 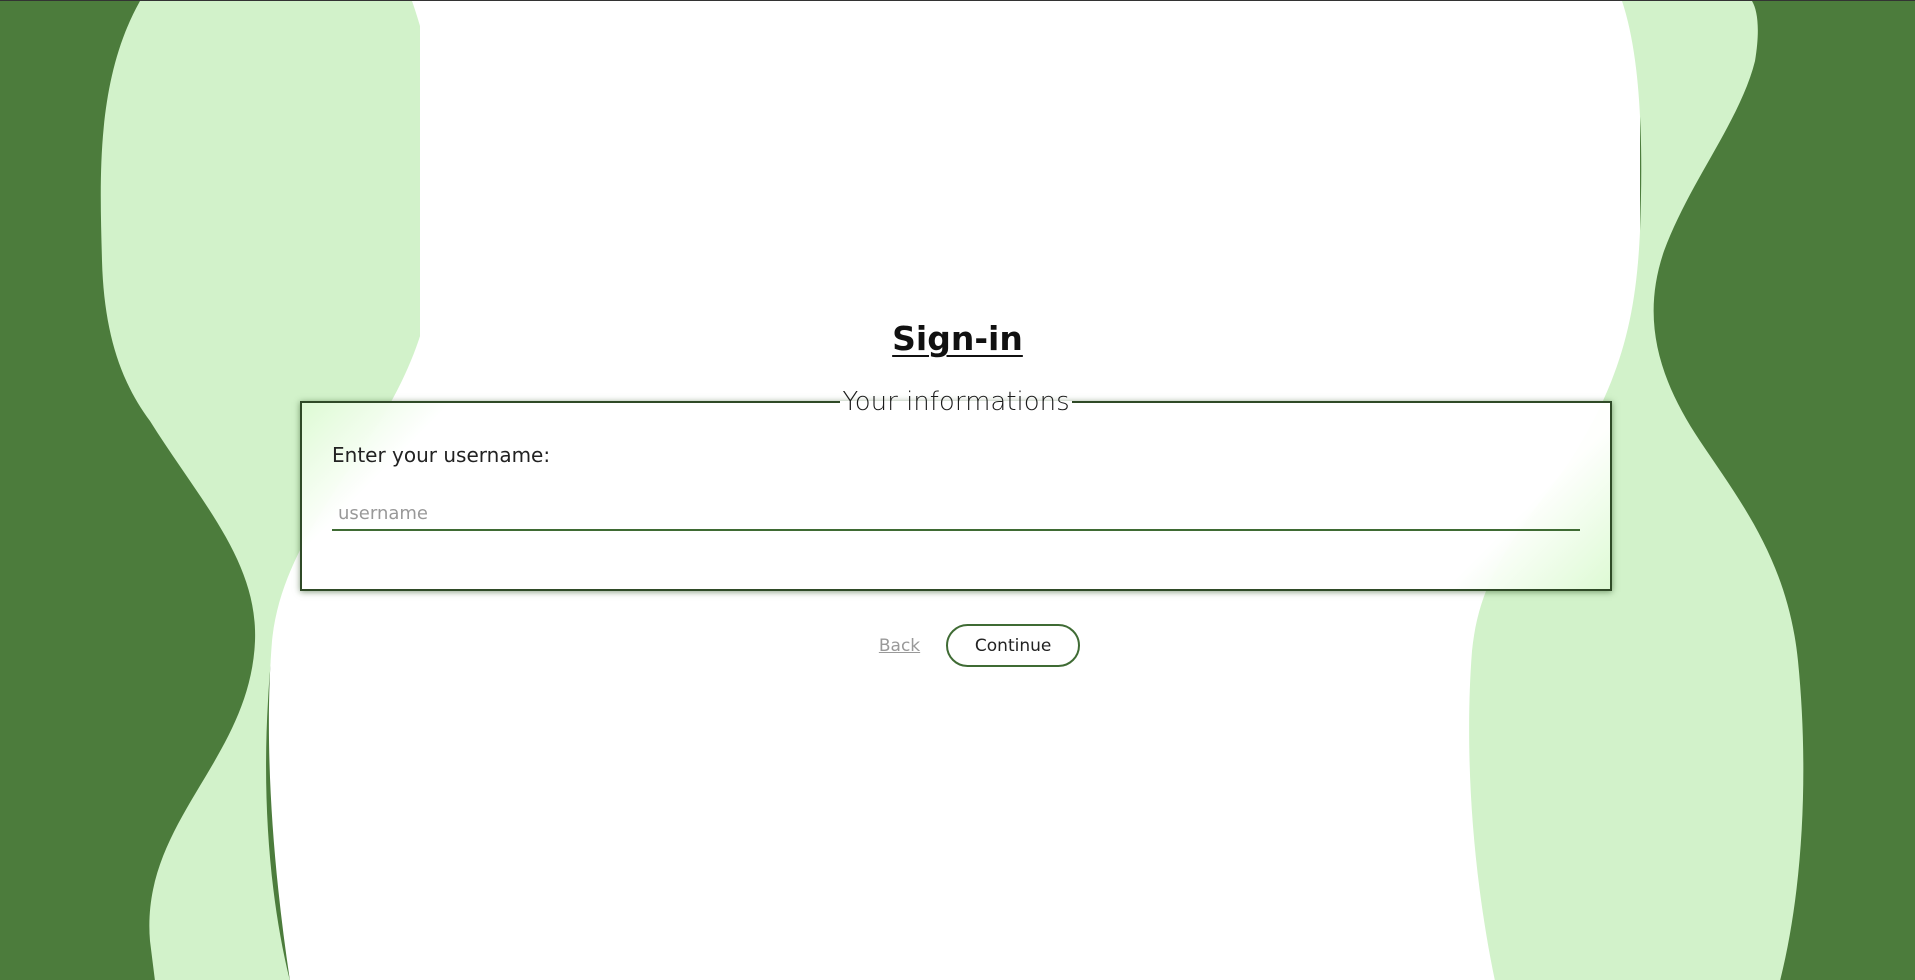 What do you see at coordinates (956, 402) in the screenshot?
I see `fieldset-legend: Your informations` at bounding box center [956, 402].